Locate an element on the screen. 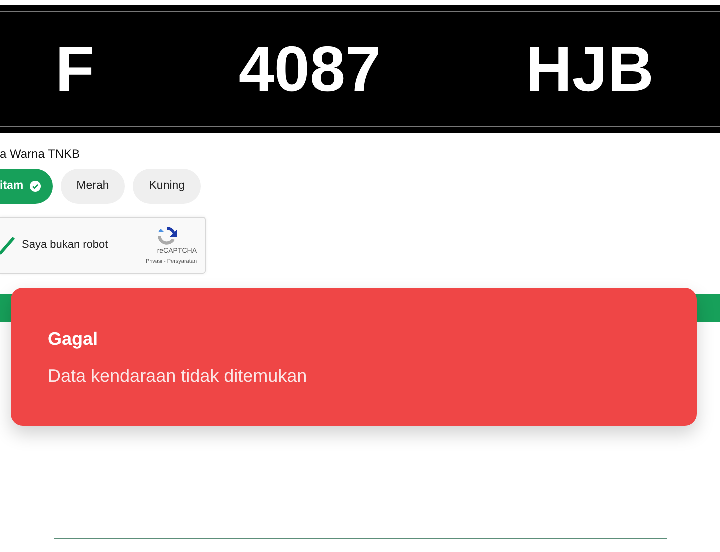 This screenshot has width=720, height=552. plate-suffix: HJB is located at coordinates (590, 69).